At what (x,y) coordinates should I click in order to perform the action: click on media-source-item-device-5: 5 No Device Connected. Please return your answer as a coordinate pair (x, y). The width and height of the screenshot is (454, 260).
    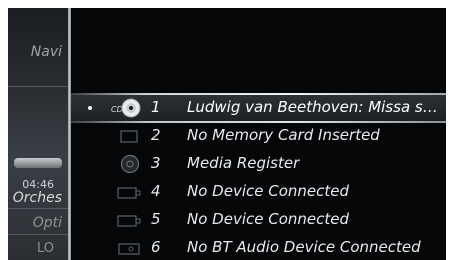
    Looking at the image, I should click on (258, 220).